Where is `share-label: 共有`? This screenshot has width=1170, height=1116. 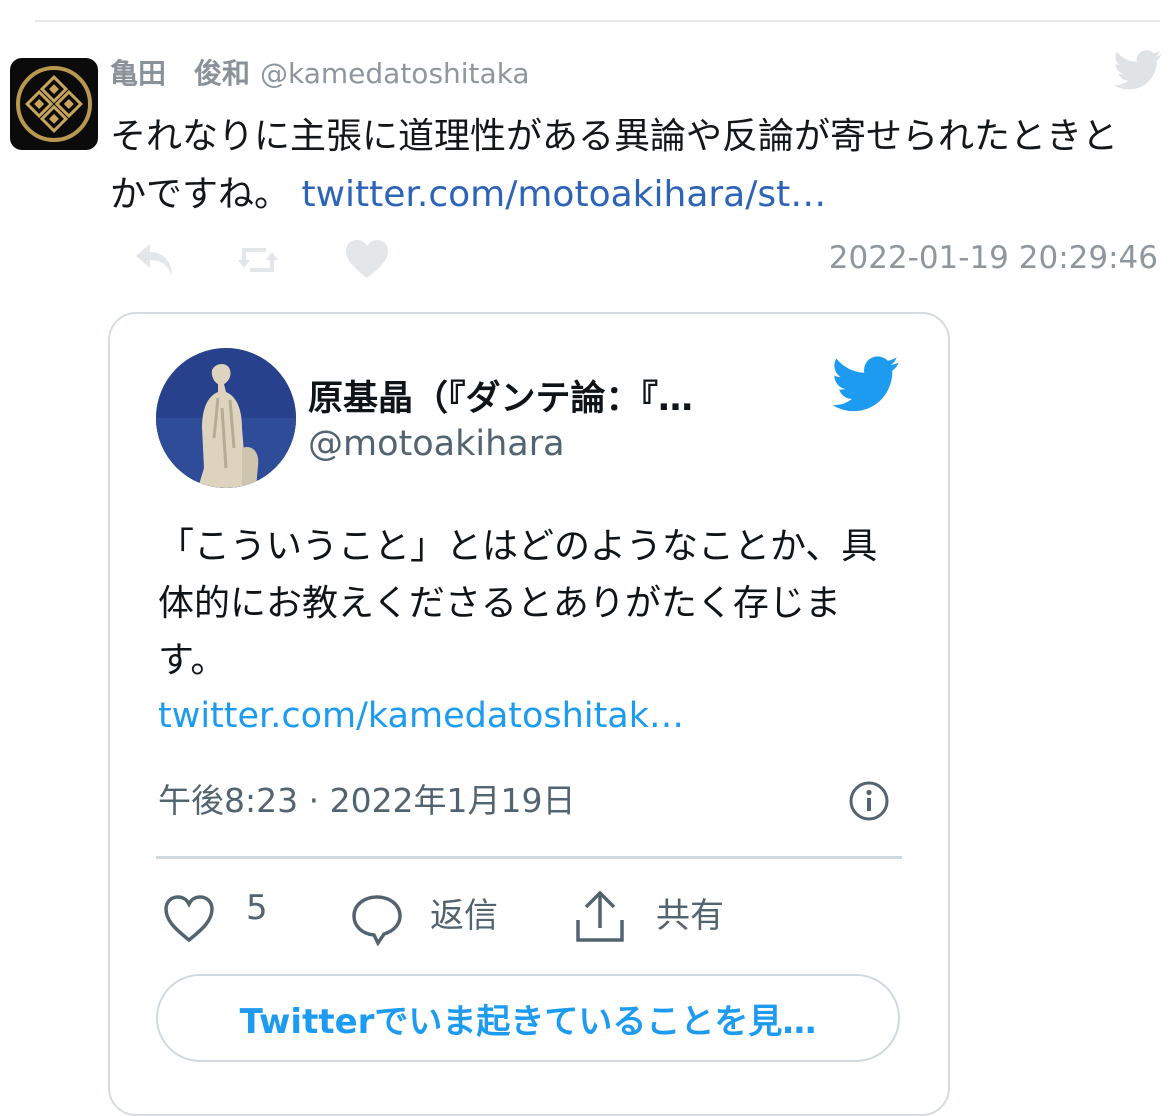
share-label: 共有 is located at coordinates (690, 912).